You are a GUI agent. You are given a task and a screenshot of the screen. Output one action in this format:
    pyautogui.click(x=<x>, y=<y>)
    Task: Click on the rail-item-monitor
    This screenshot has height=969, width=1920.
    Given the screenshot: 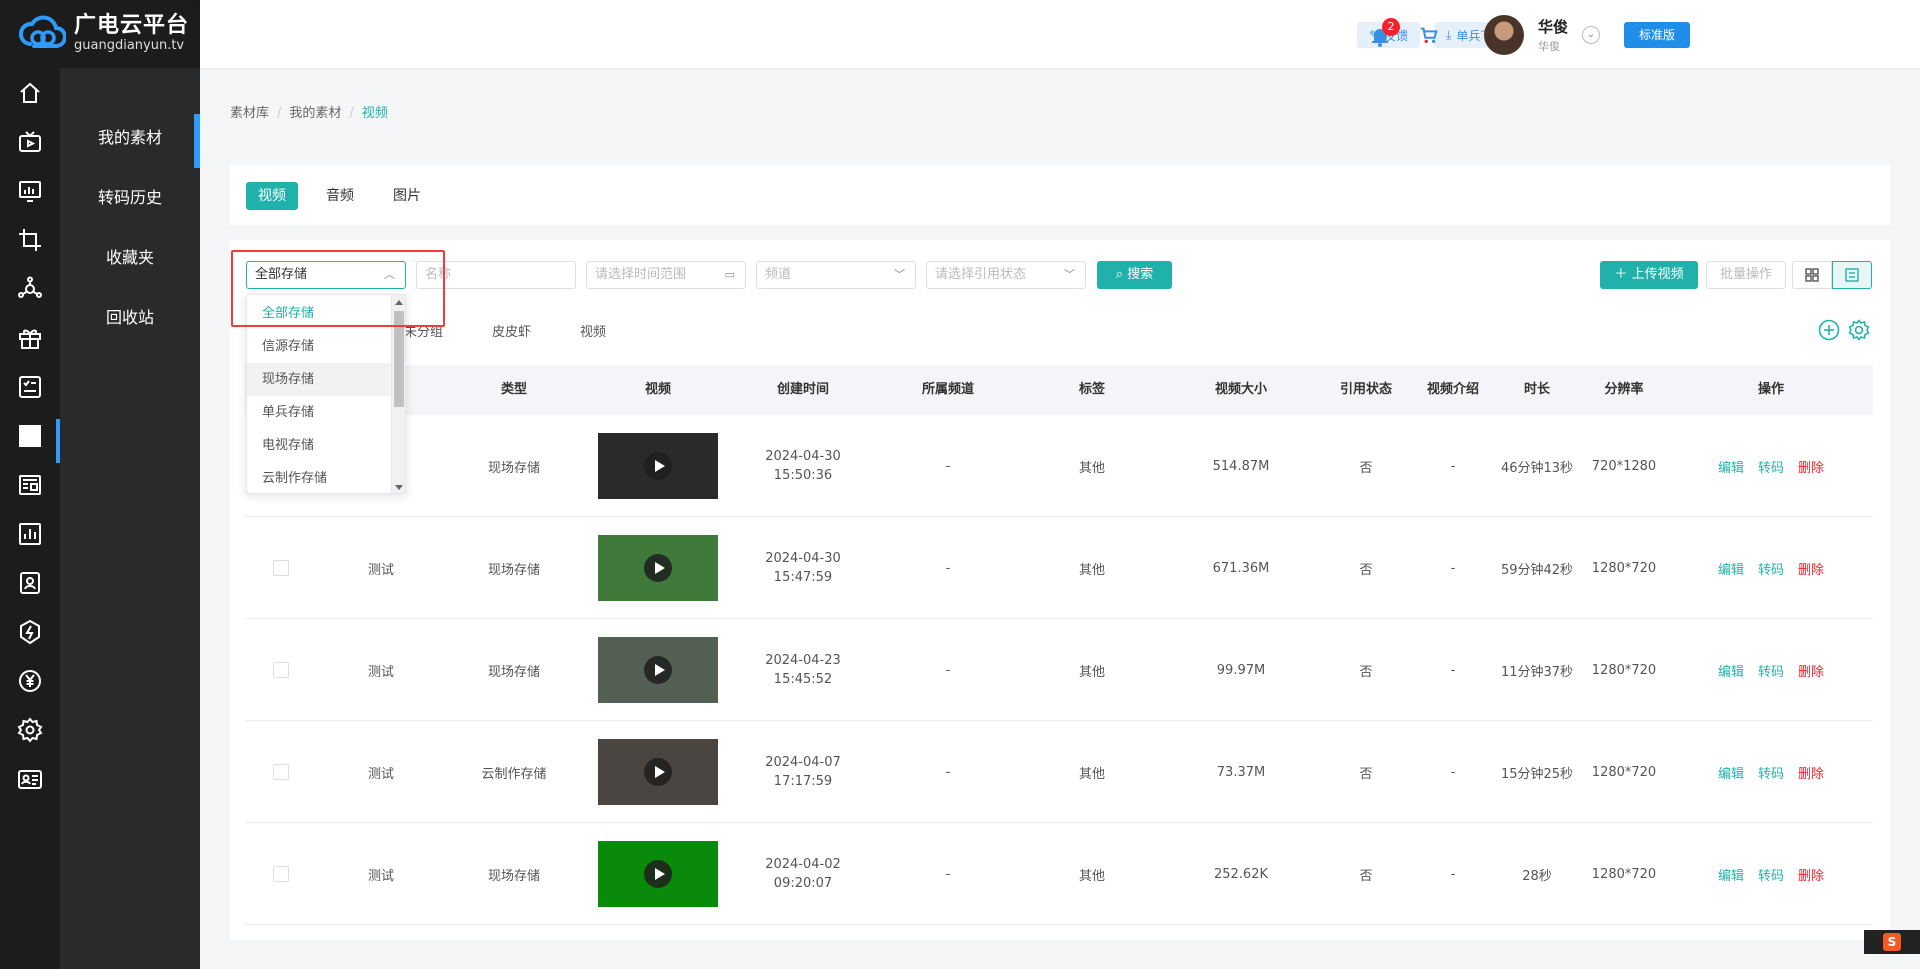 What is the action you would take?
    pyautogui.click(x=30, y=190)
    